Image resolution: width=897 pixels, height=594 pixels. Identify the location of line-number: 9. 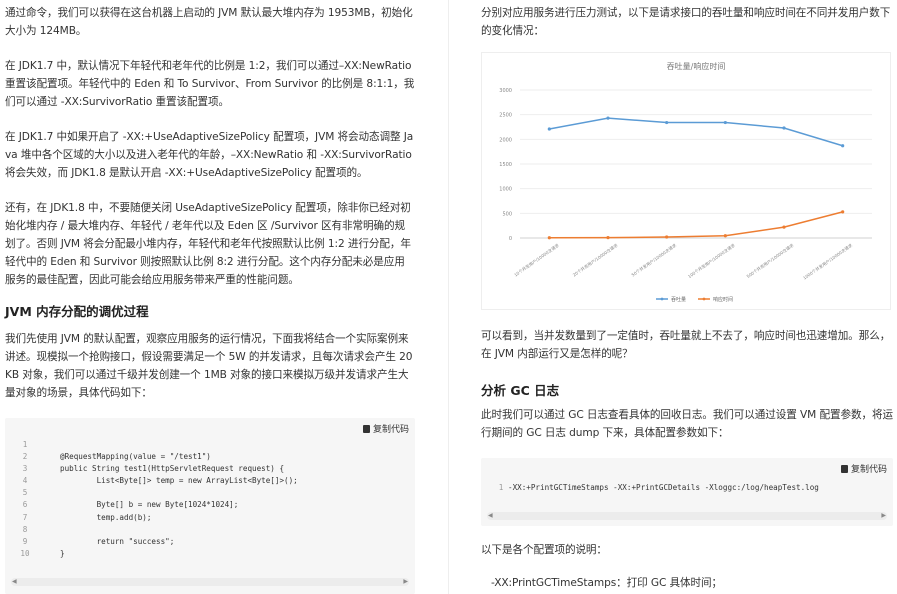
(25, 541).